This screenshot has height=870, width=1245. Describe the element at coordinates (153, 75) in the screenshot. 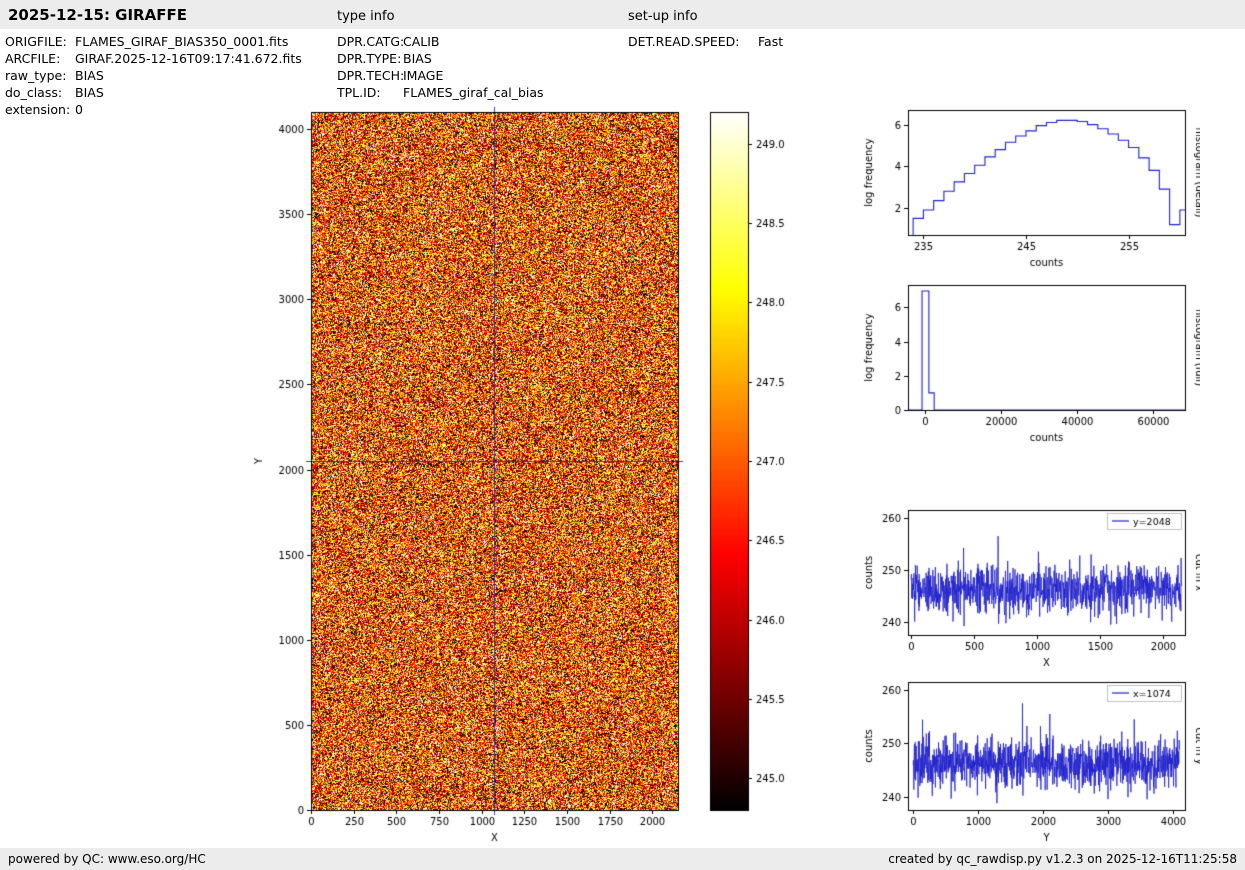

I see `raw-type-row: raw_type: BIAS` at that location.